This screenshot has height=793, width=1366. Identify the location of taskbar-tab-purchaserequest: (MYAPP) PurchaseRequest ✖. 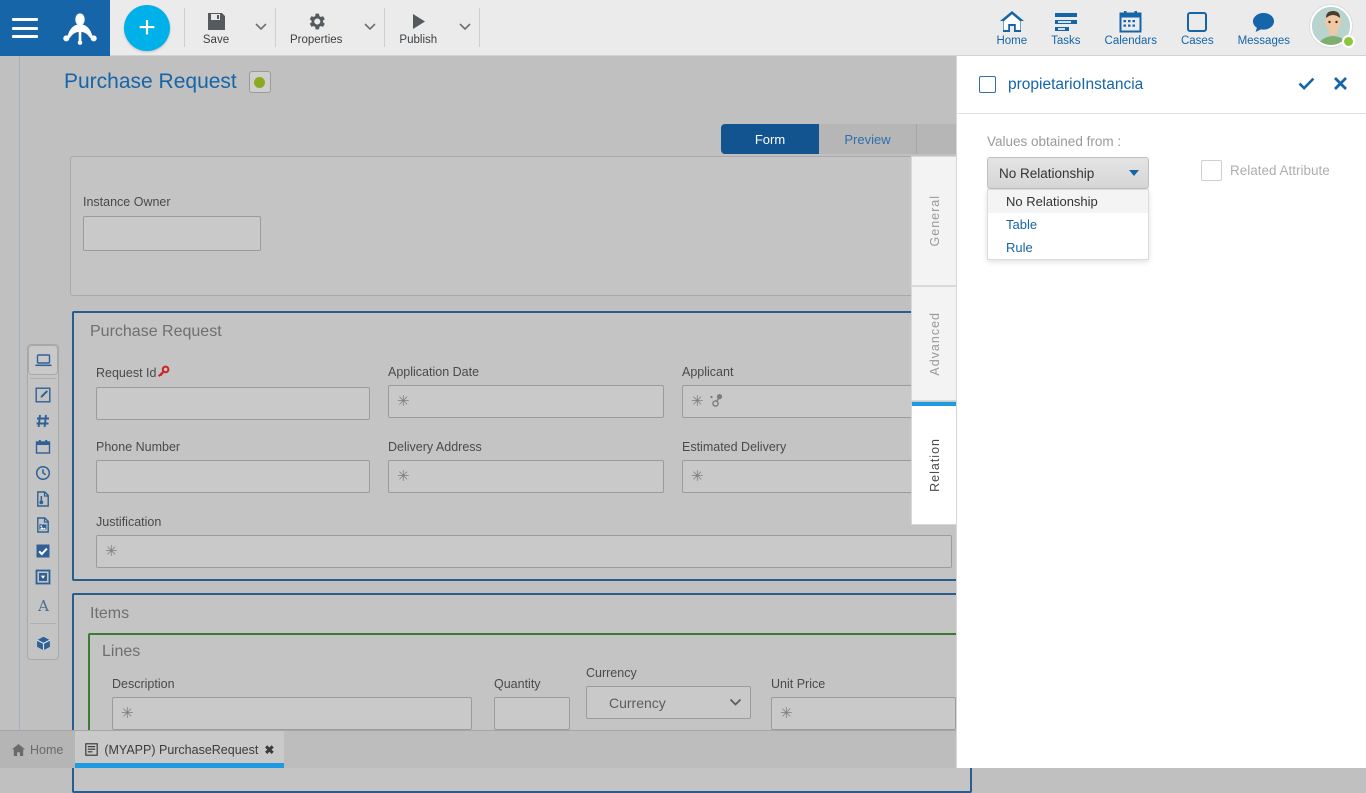
(180, 749).